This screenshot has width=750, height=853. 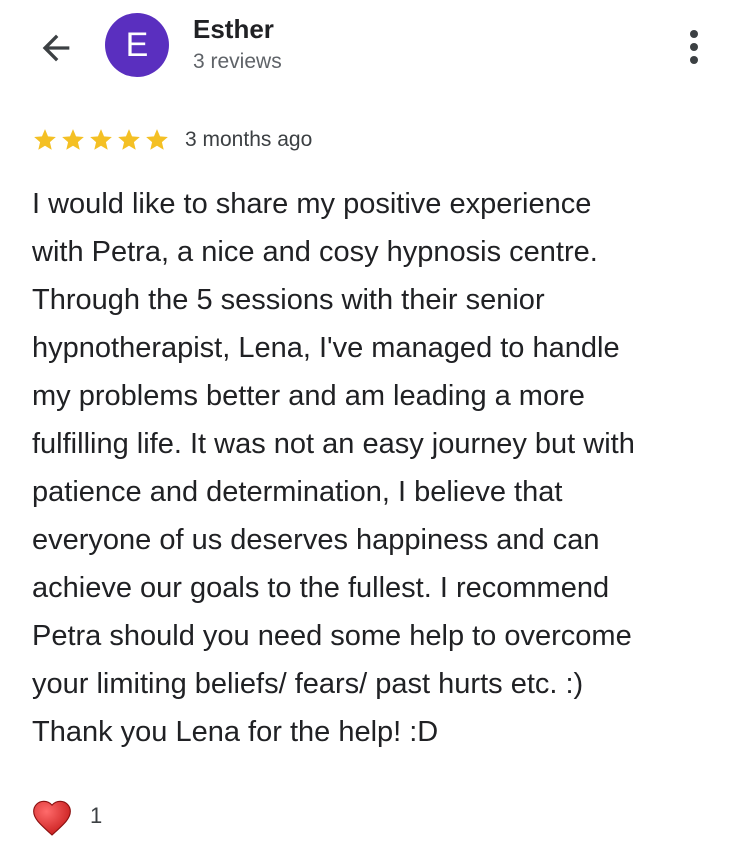 I want to click on more-vertical-icon, so click(x=694, y=34).